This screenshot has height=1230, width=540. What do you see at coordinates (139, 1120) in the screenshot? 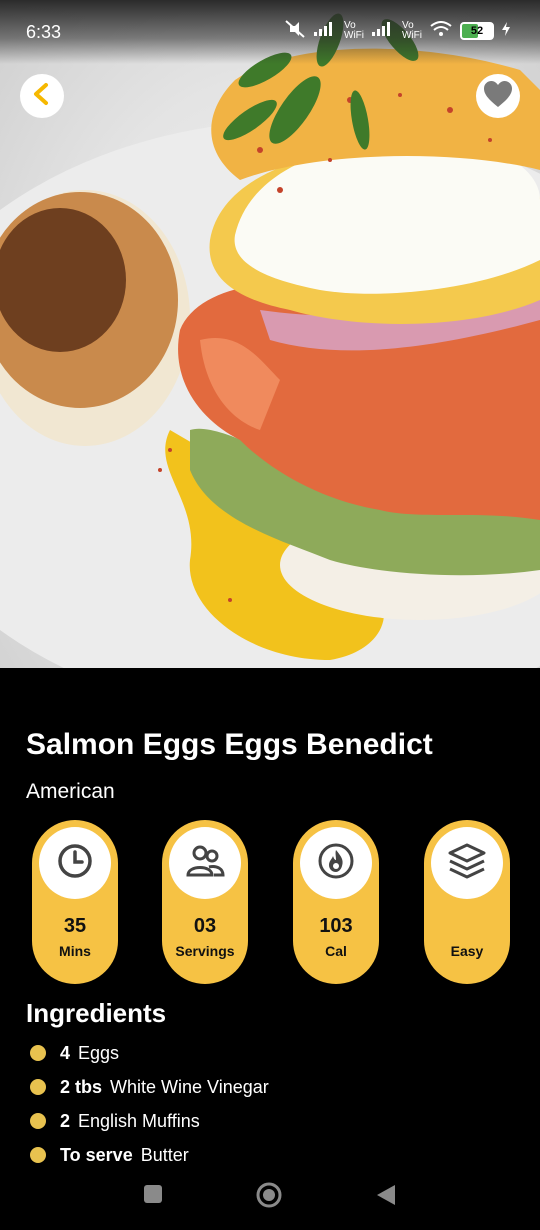
I see `ingredient-name: English Muffins` at bounding box center [139, 1120].